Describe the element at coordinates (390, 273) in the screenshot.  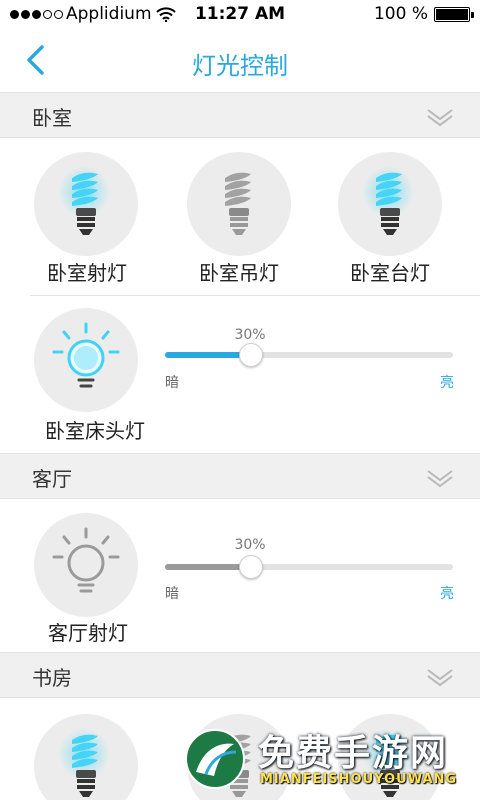
I see `bulb-label: 卧室台灯` at that location.